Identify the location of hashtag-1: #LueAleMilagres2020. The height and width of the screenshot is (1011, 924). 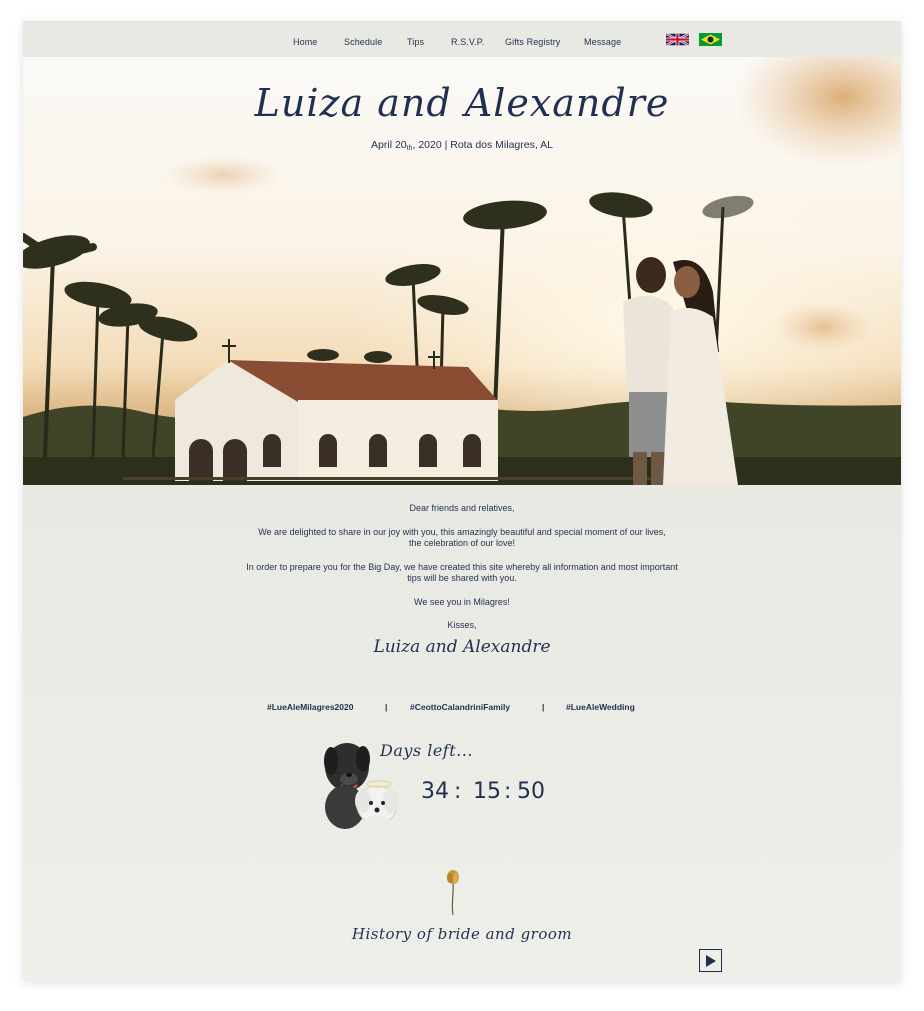
(310, 707).